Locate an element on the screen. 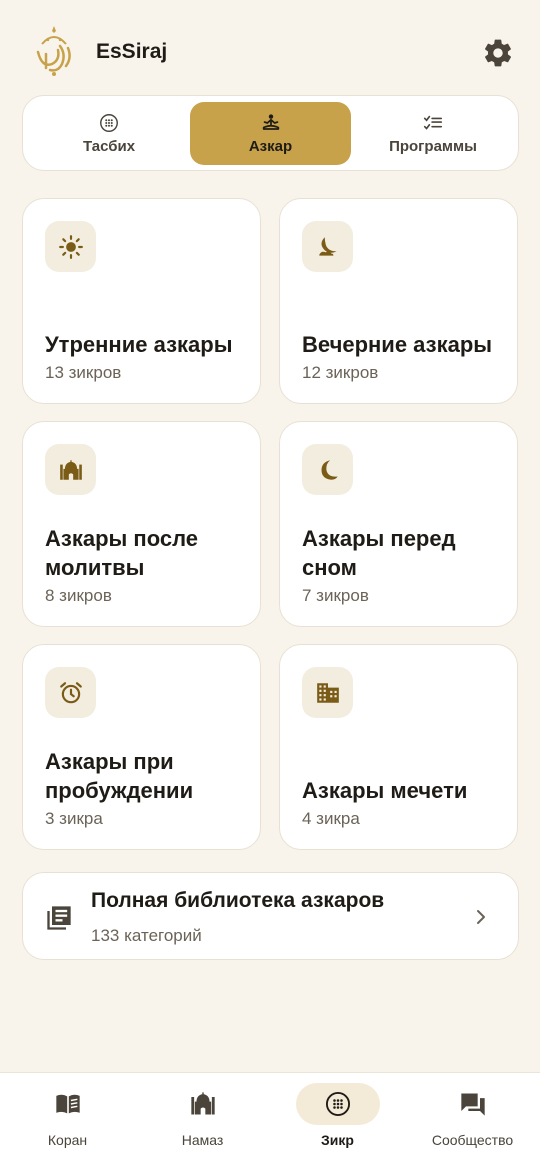  card-evening-azkar: Вечерние азкары 12 зикров is located at coordinates (398, 301).